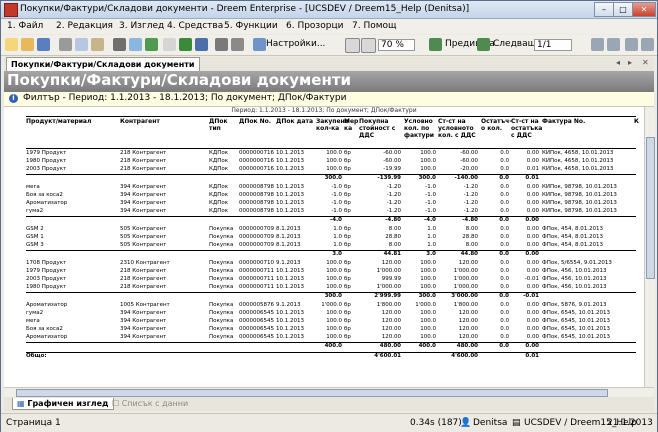  Describe the element at coordinates (251, 26) in the screenshot. I see `menu-functions: 5. Функции` at that location.